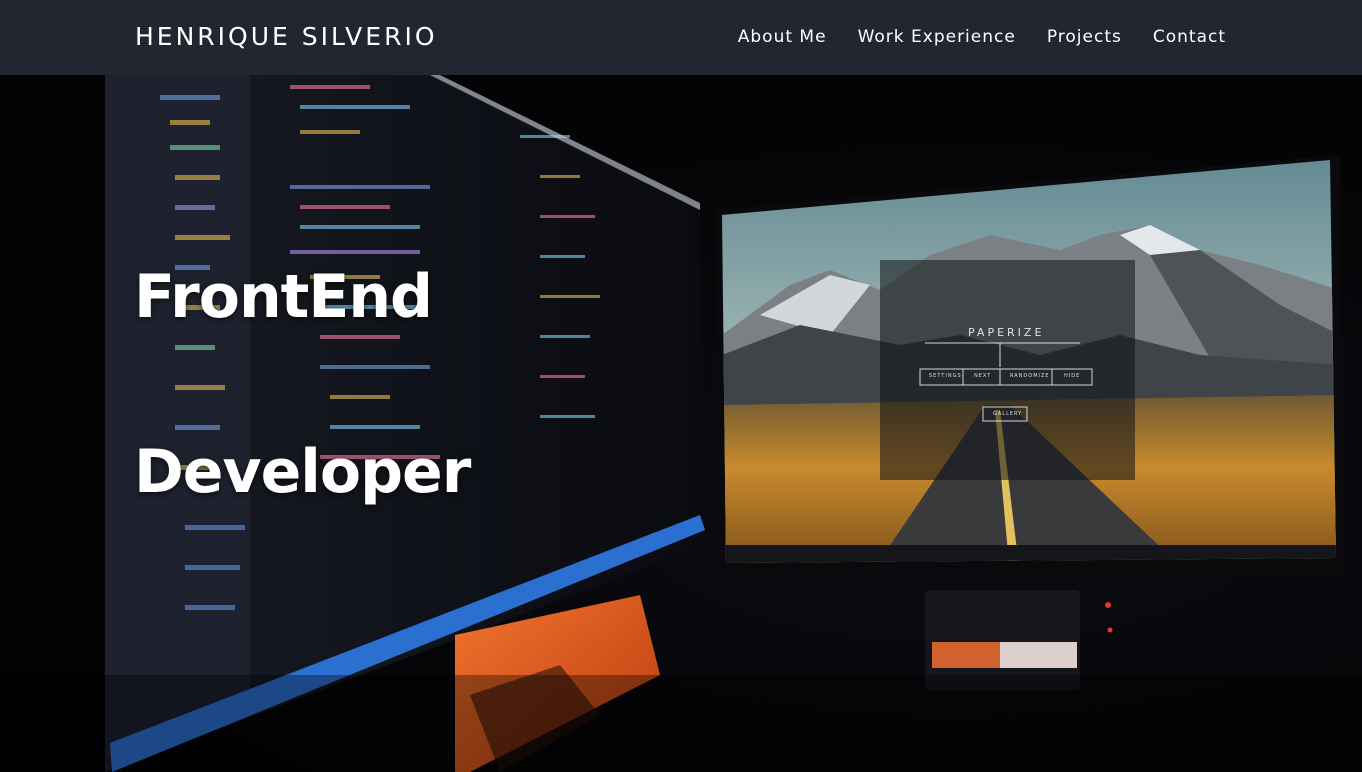  I want to click on paperize-randomize-button: RANDOMIZE, so click(1030, 376).